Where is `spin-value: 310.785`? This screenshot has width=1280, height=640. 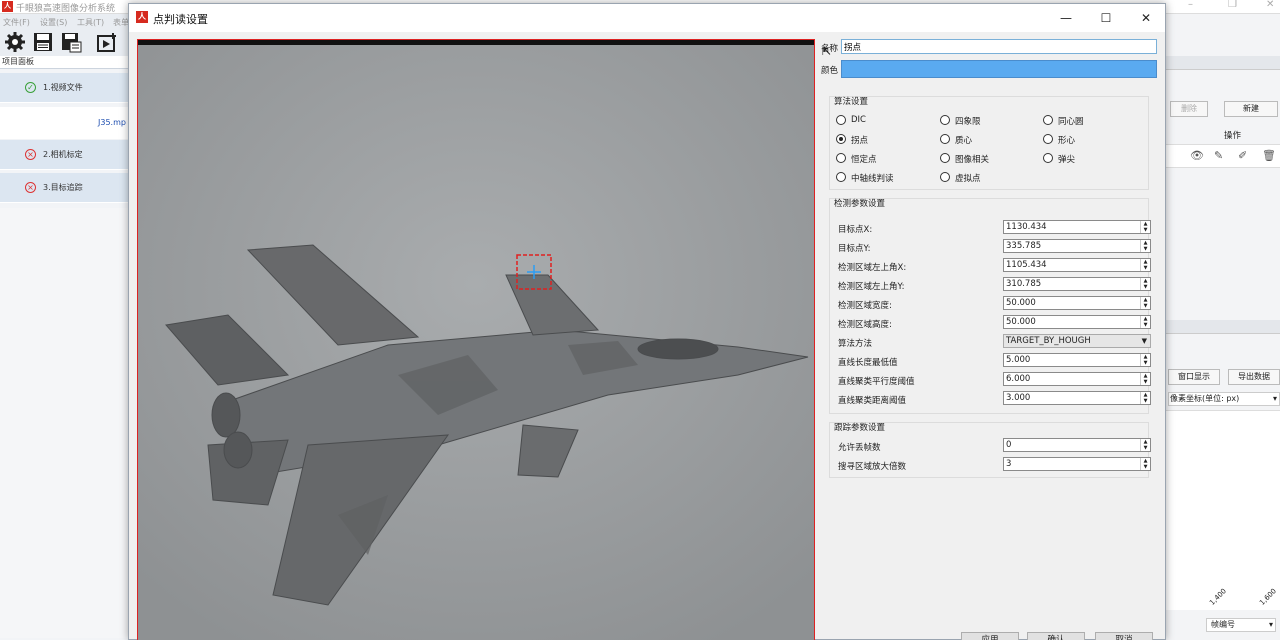
spin-value: 310.785 is located at coordinates (1024, 284).